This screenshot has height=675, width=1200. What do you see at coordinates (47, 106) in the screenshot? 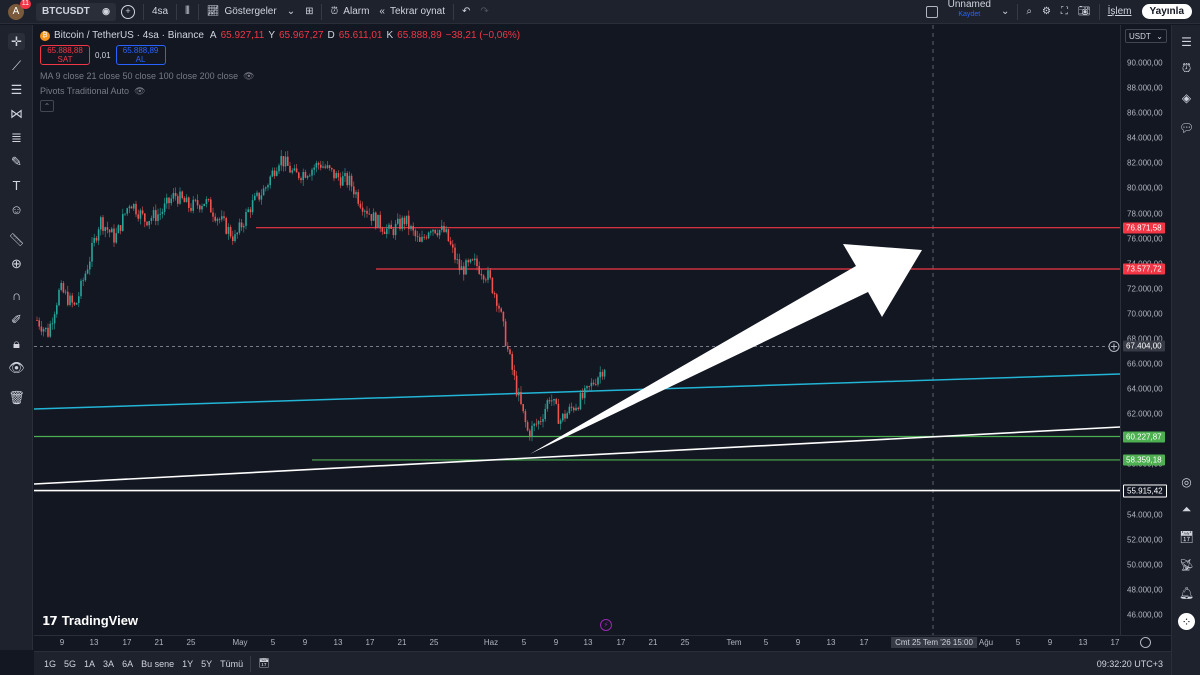
I see `collapse-legend-button: ⌃` at bounding box center [47, 106].